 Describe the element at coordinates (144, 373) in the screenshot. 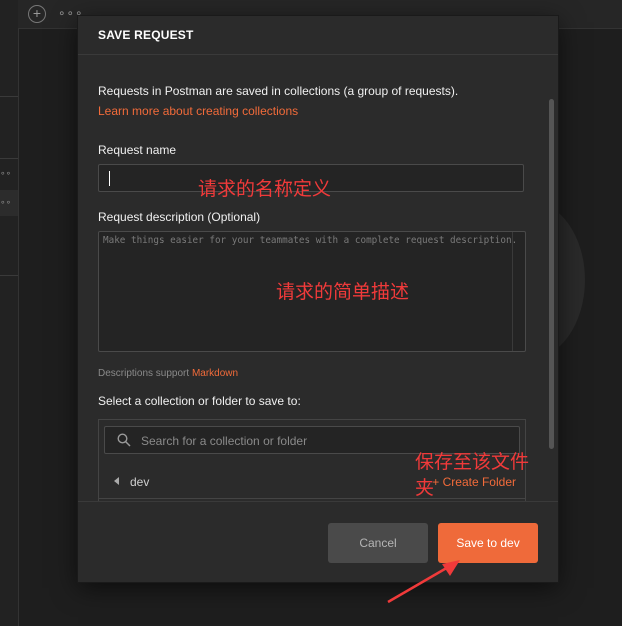

I see `markdown-note-text: Descriptions support` at that location.